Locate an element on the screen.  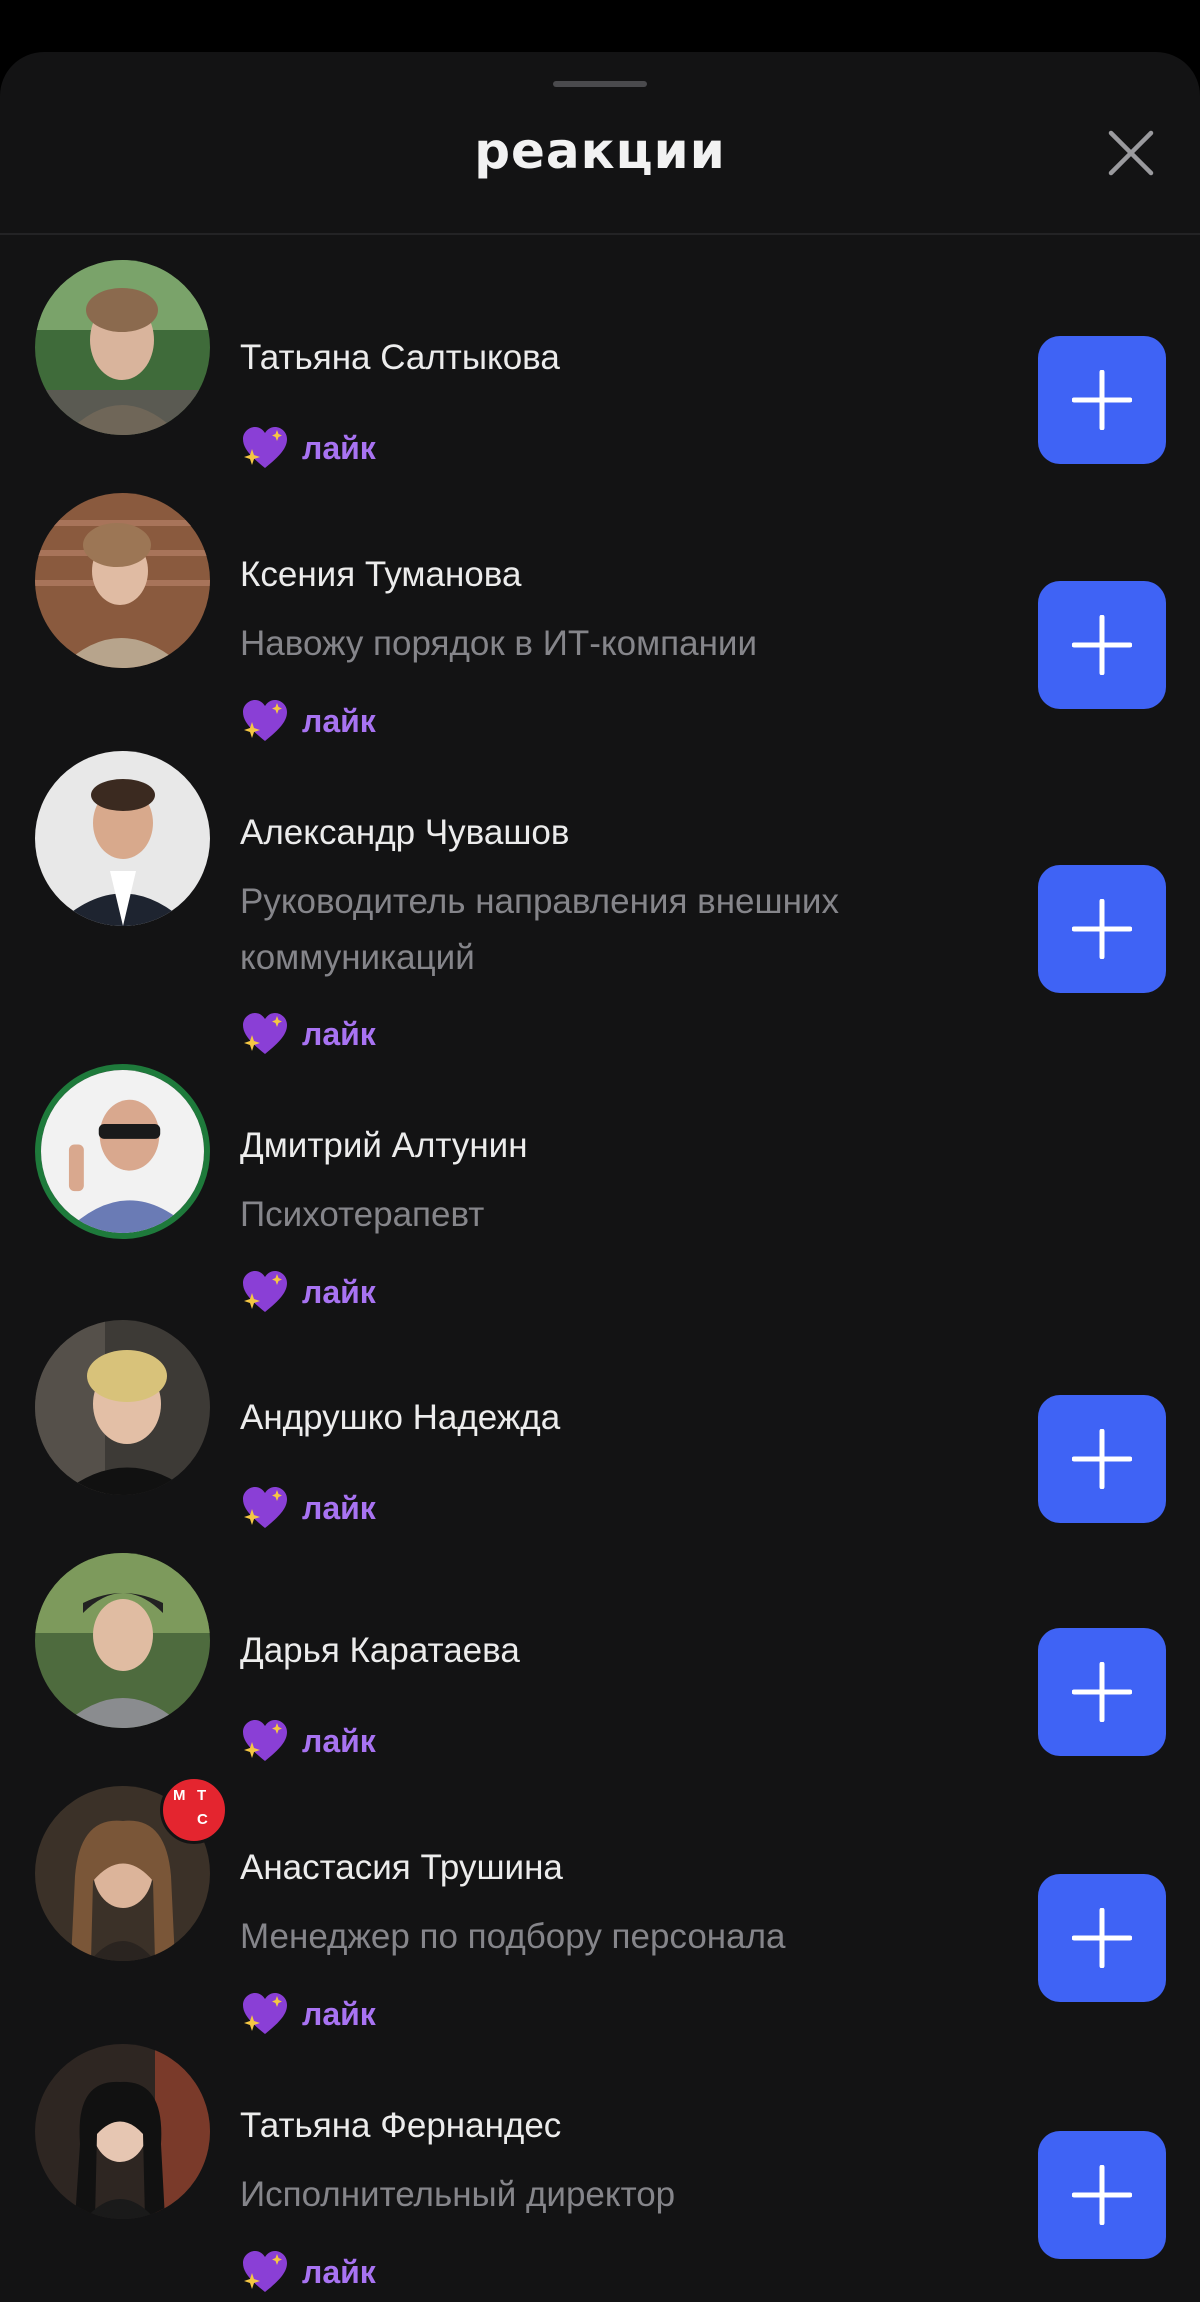
badge-letter: С is located at coordinates (202, 1819).